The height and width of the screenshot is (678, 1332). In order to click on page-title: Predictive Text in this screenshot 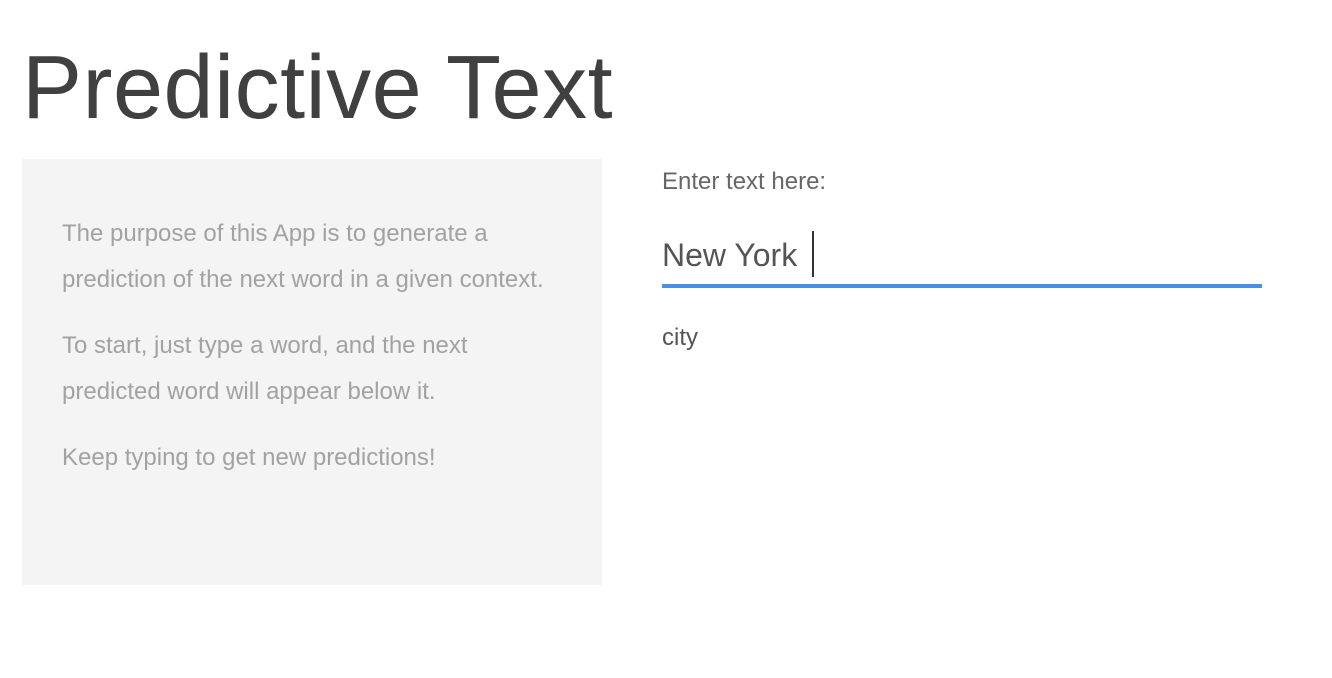, I will do `click(318, 88)`.